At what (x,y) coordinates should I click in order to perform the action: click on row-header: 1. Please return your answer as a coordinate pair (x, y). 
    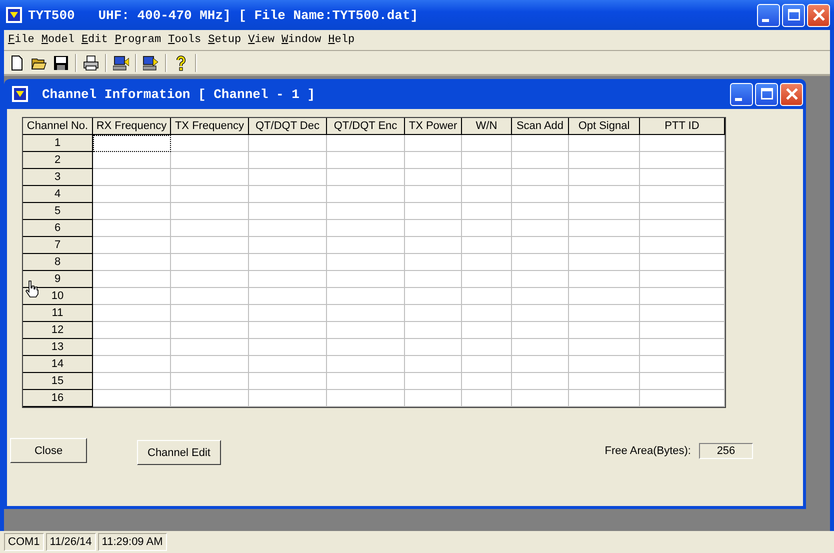
    Looking at the image, I should click on (58, 143).